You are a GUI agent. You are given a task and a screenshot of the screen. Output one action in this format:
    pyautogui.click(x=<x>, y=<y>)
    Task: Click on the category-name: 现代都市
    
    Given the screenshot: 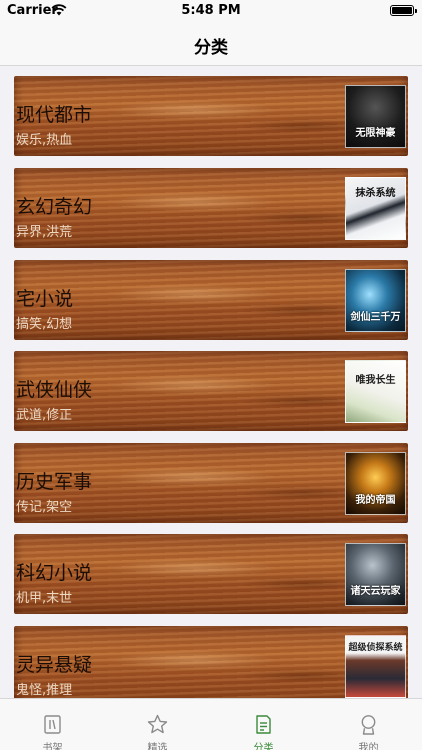 What is the action you would take?
    pyautogui.click(x=54, y=115)
    